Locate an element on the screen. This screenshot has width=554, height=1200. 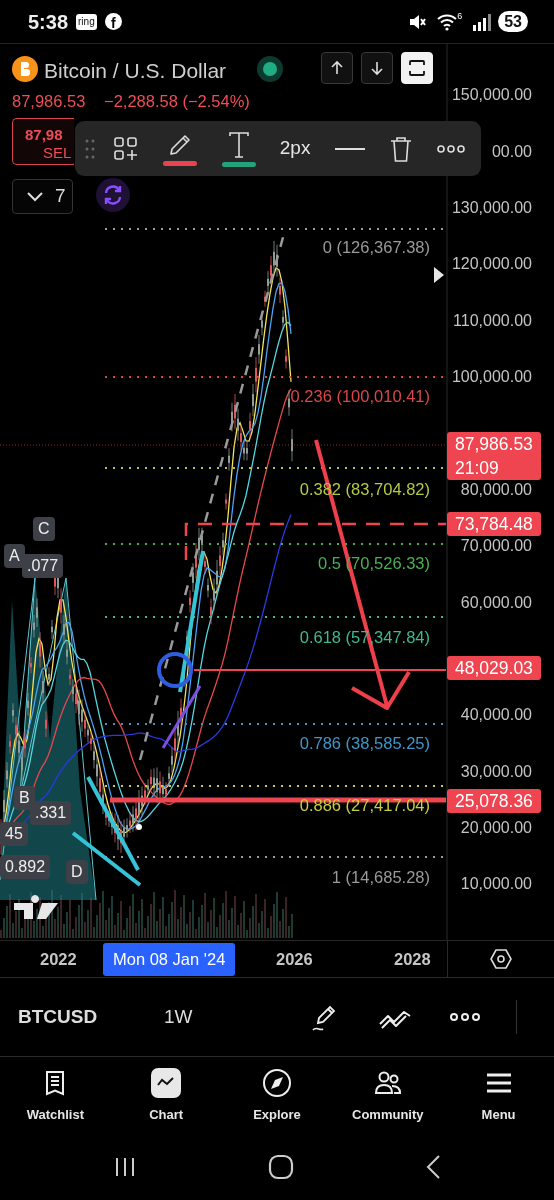
fullscreen-button is located at coordinates (417, 68).